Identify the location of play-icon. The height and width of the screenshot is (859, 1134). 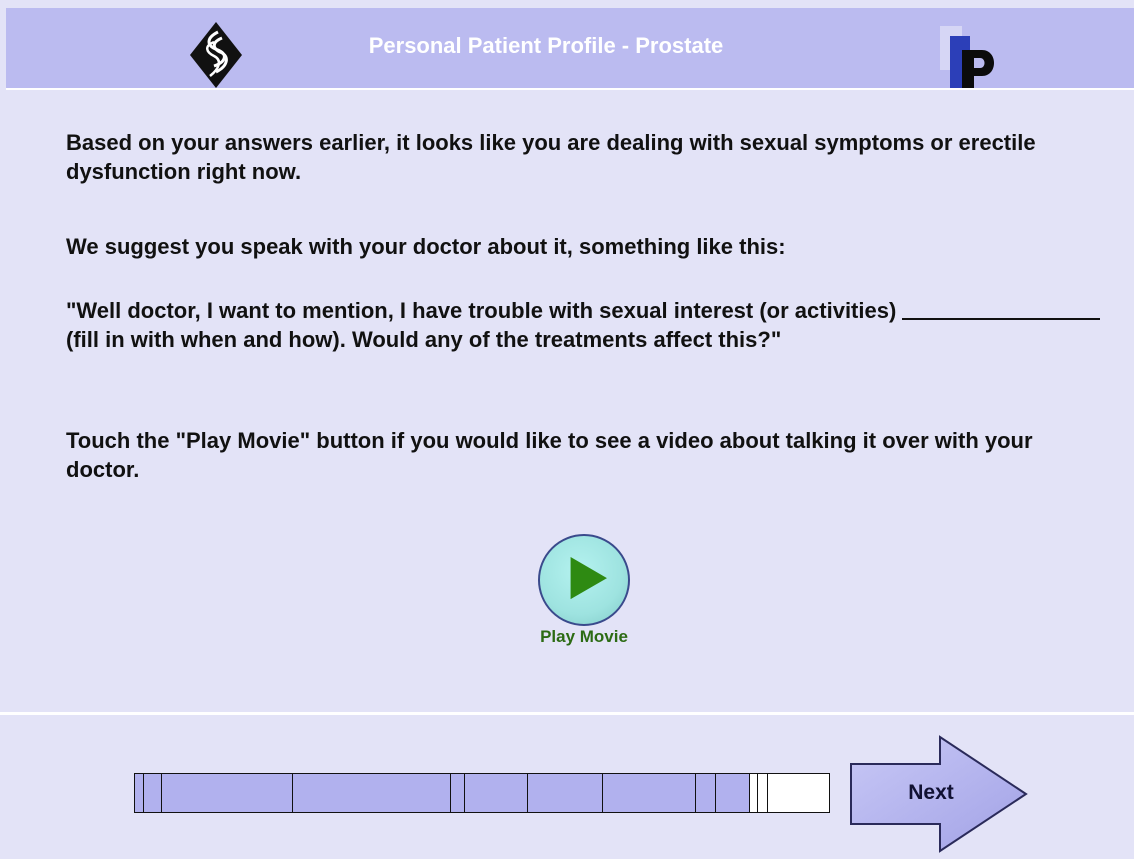
(588, 578).